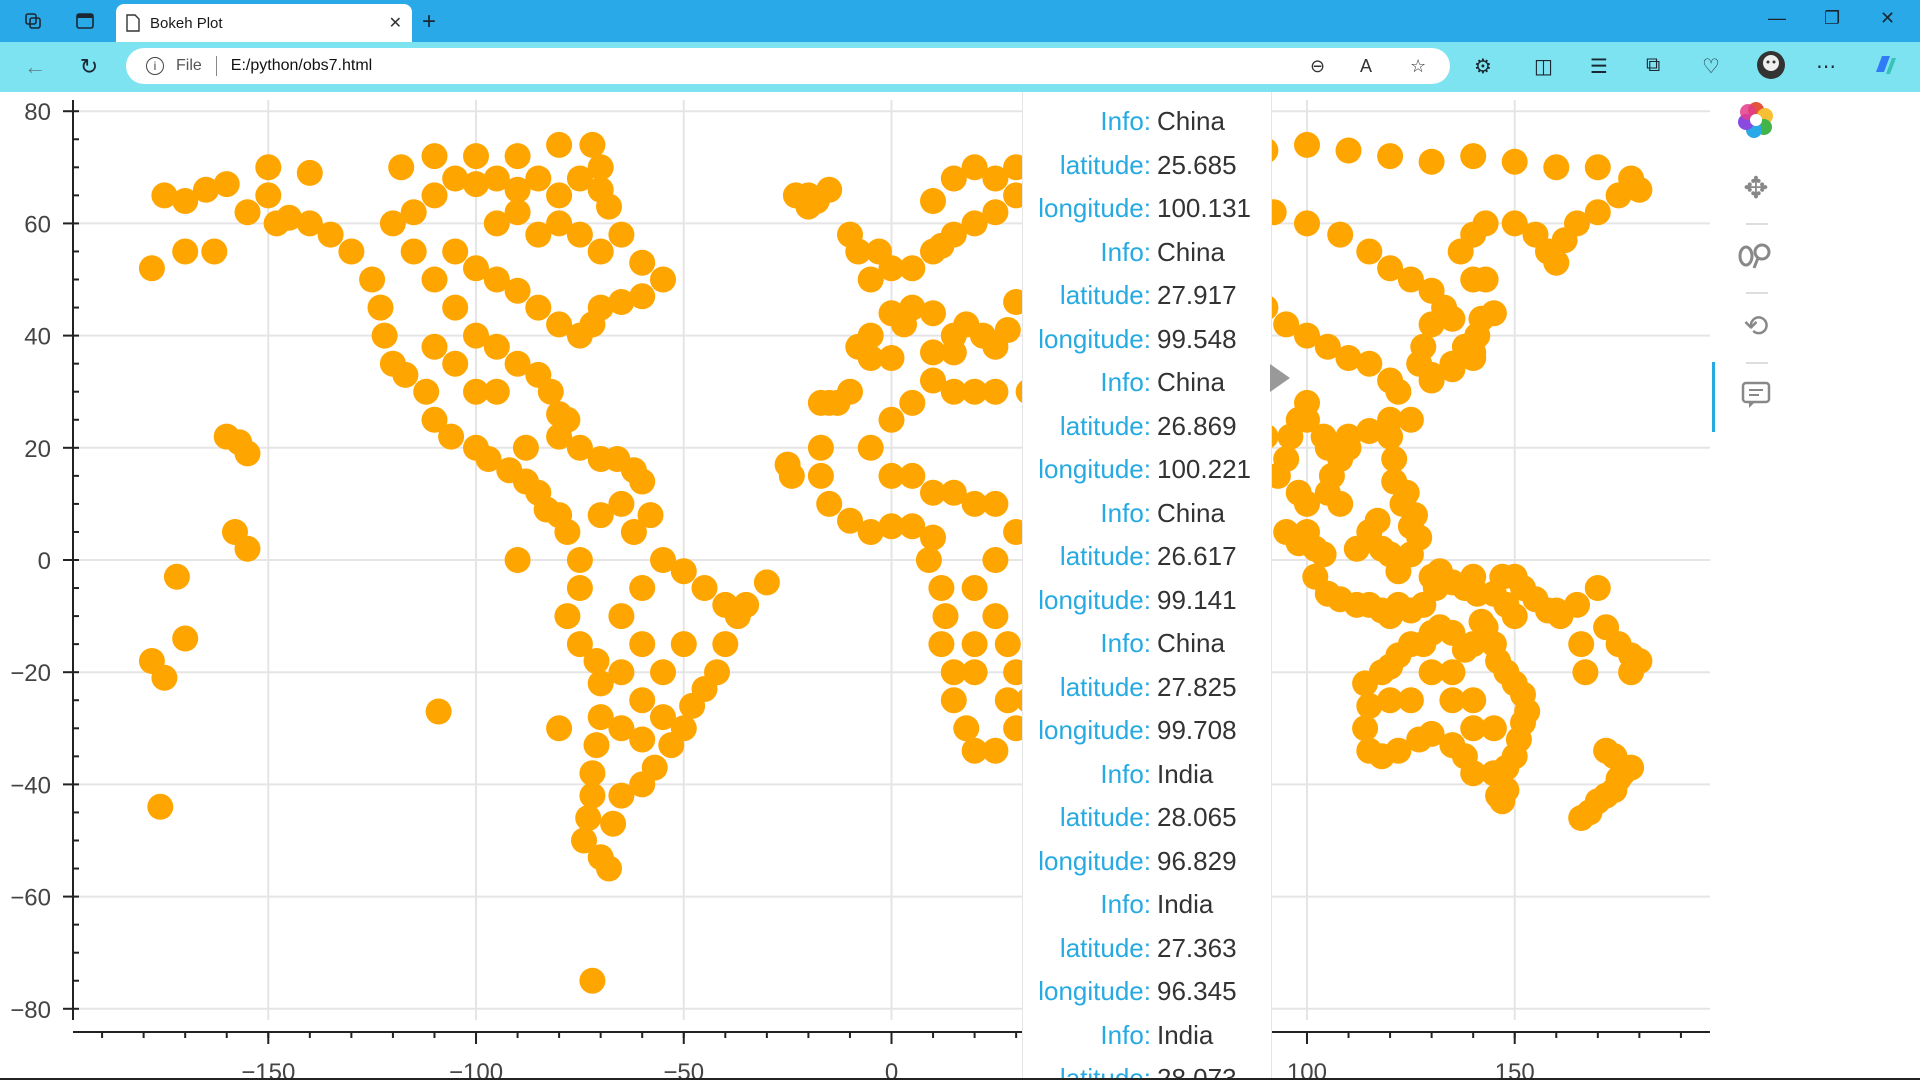  Describe the element at coordinates (1777, 18) in the screenshot. I see `minimize-button: —` at that location.